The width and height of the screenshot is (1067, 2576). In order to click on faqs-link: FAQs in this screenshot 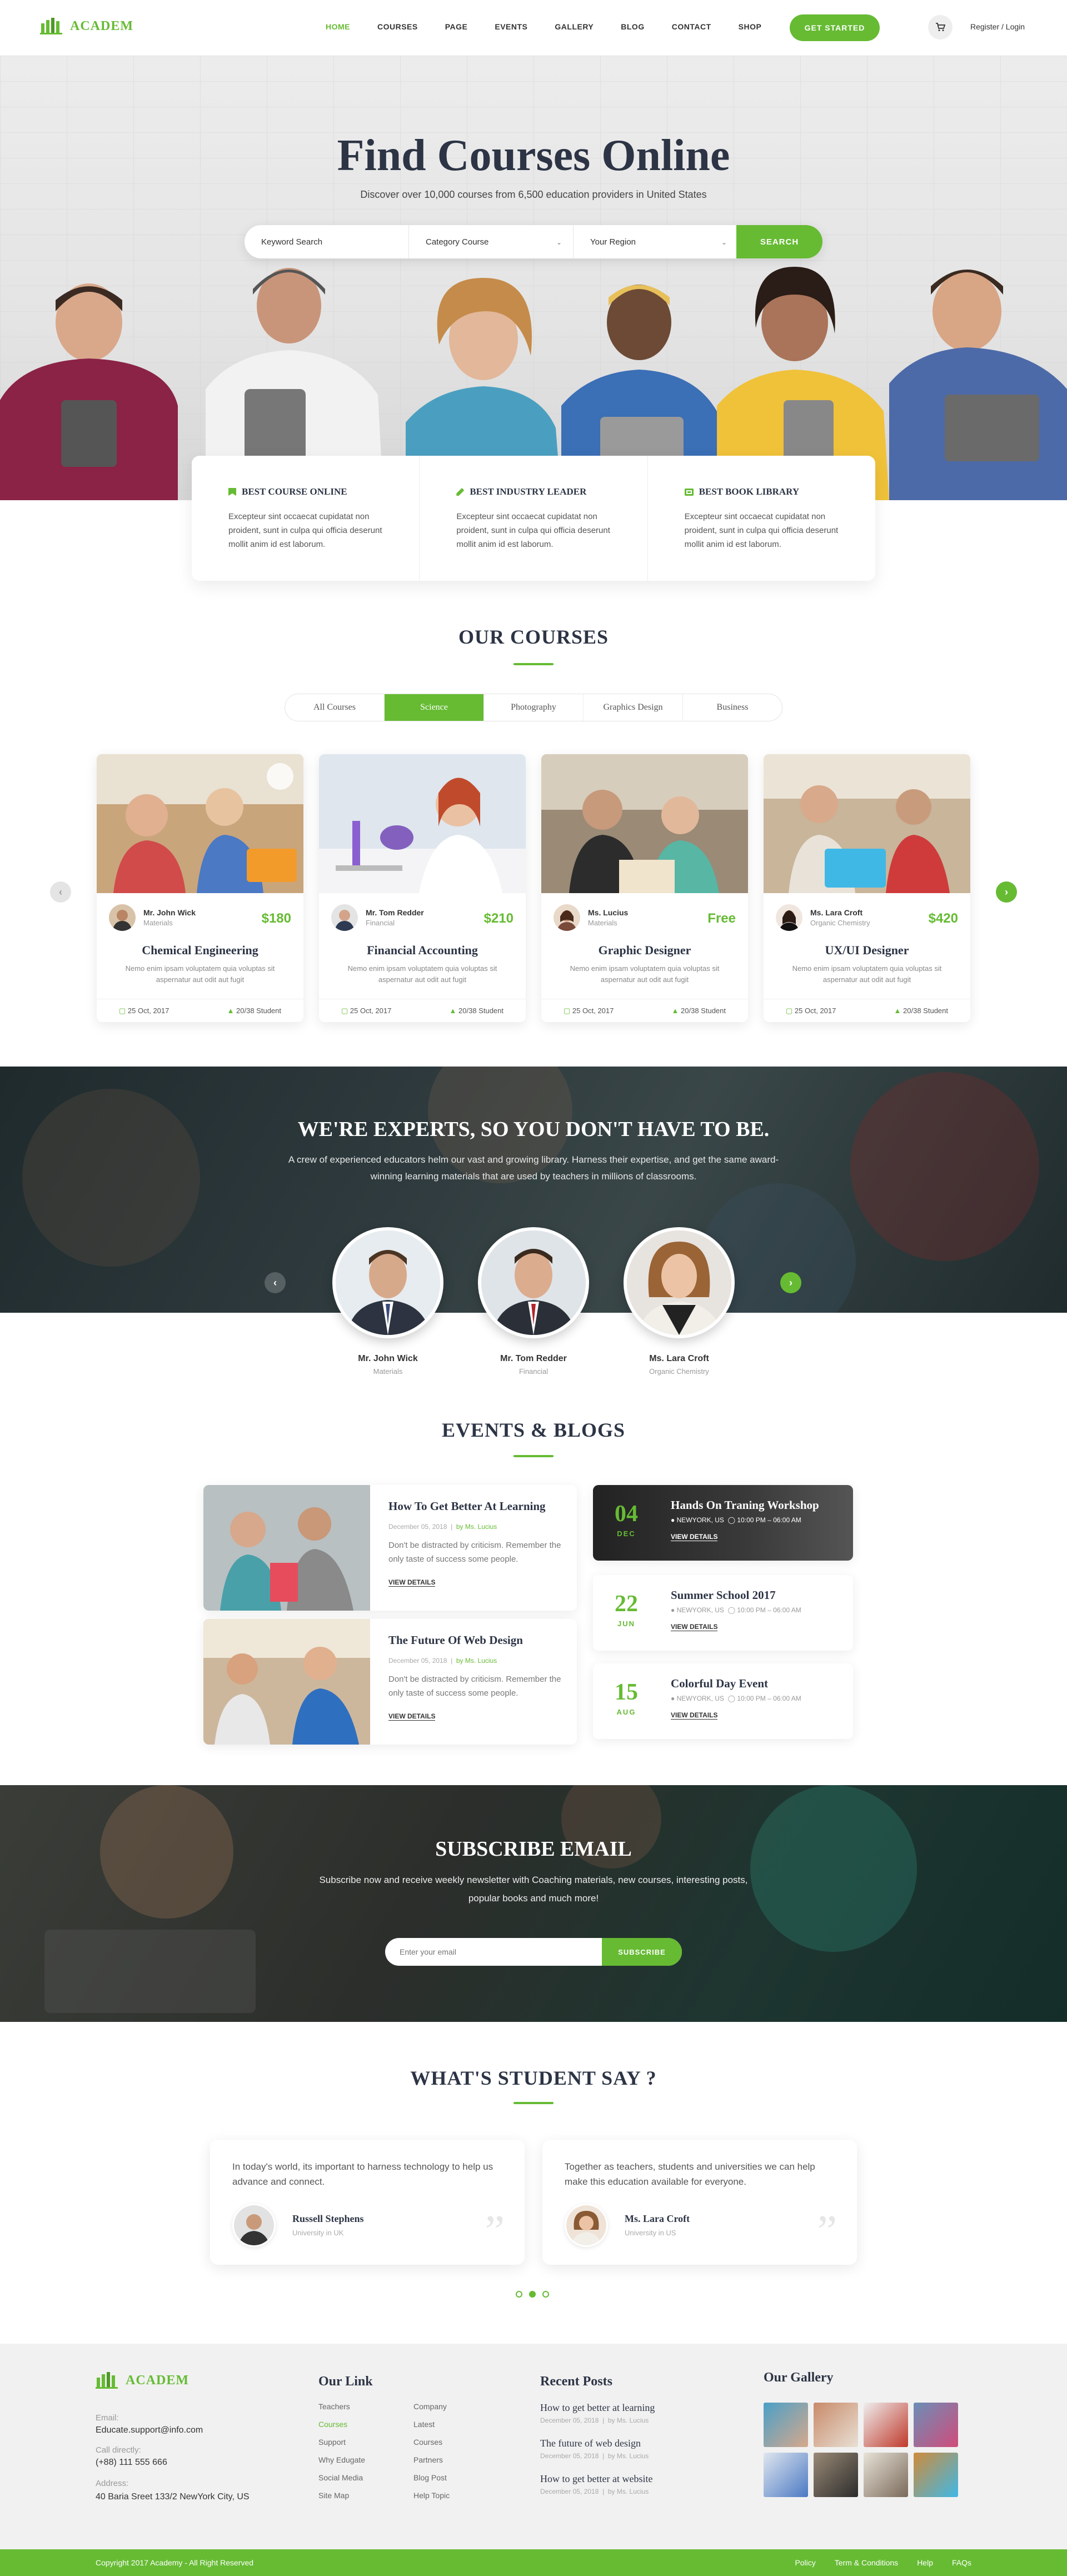, I will do `click(962, 2562)`.